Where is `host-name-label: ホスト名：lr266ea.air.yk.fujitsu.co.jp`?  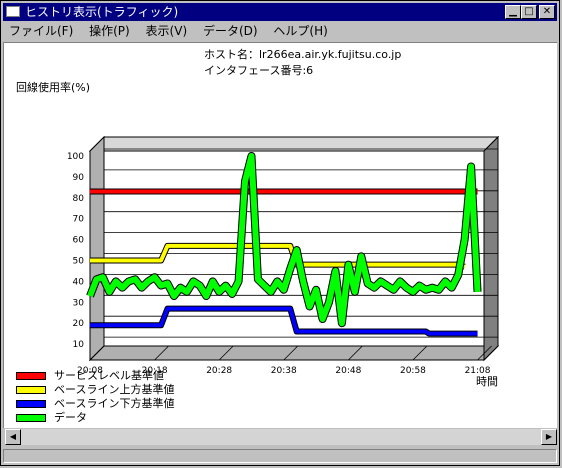 host-name-label: ホスト名：lr266ea.air.yk.fujitsu.co.jp is located at coordinates (303, 54).